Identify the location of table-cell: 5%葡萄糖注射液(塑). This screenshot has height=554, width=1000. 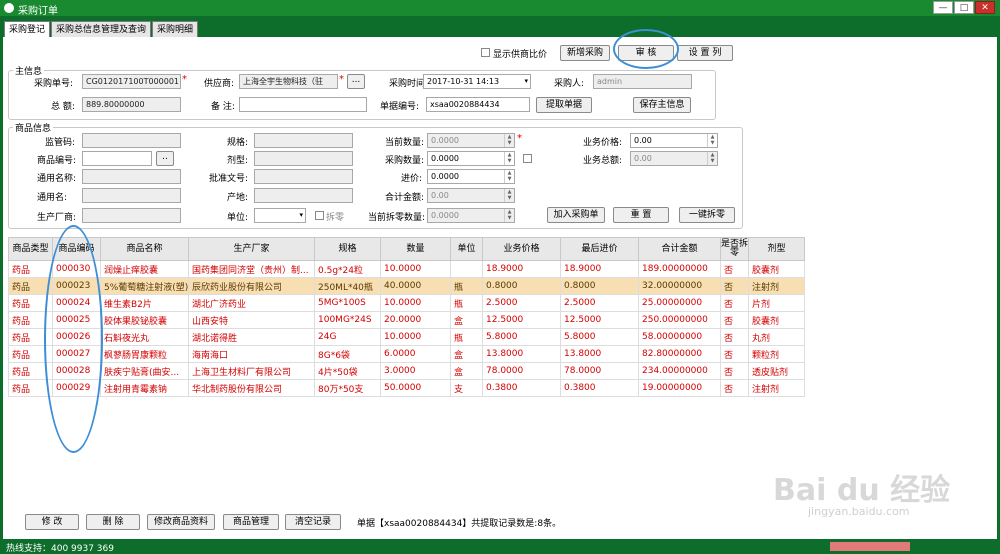
(144, 286).